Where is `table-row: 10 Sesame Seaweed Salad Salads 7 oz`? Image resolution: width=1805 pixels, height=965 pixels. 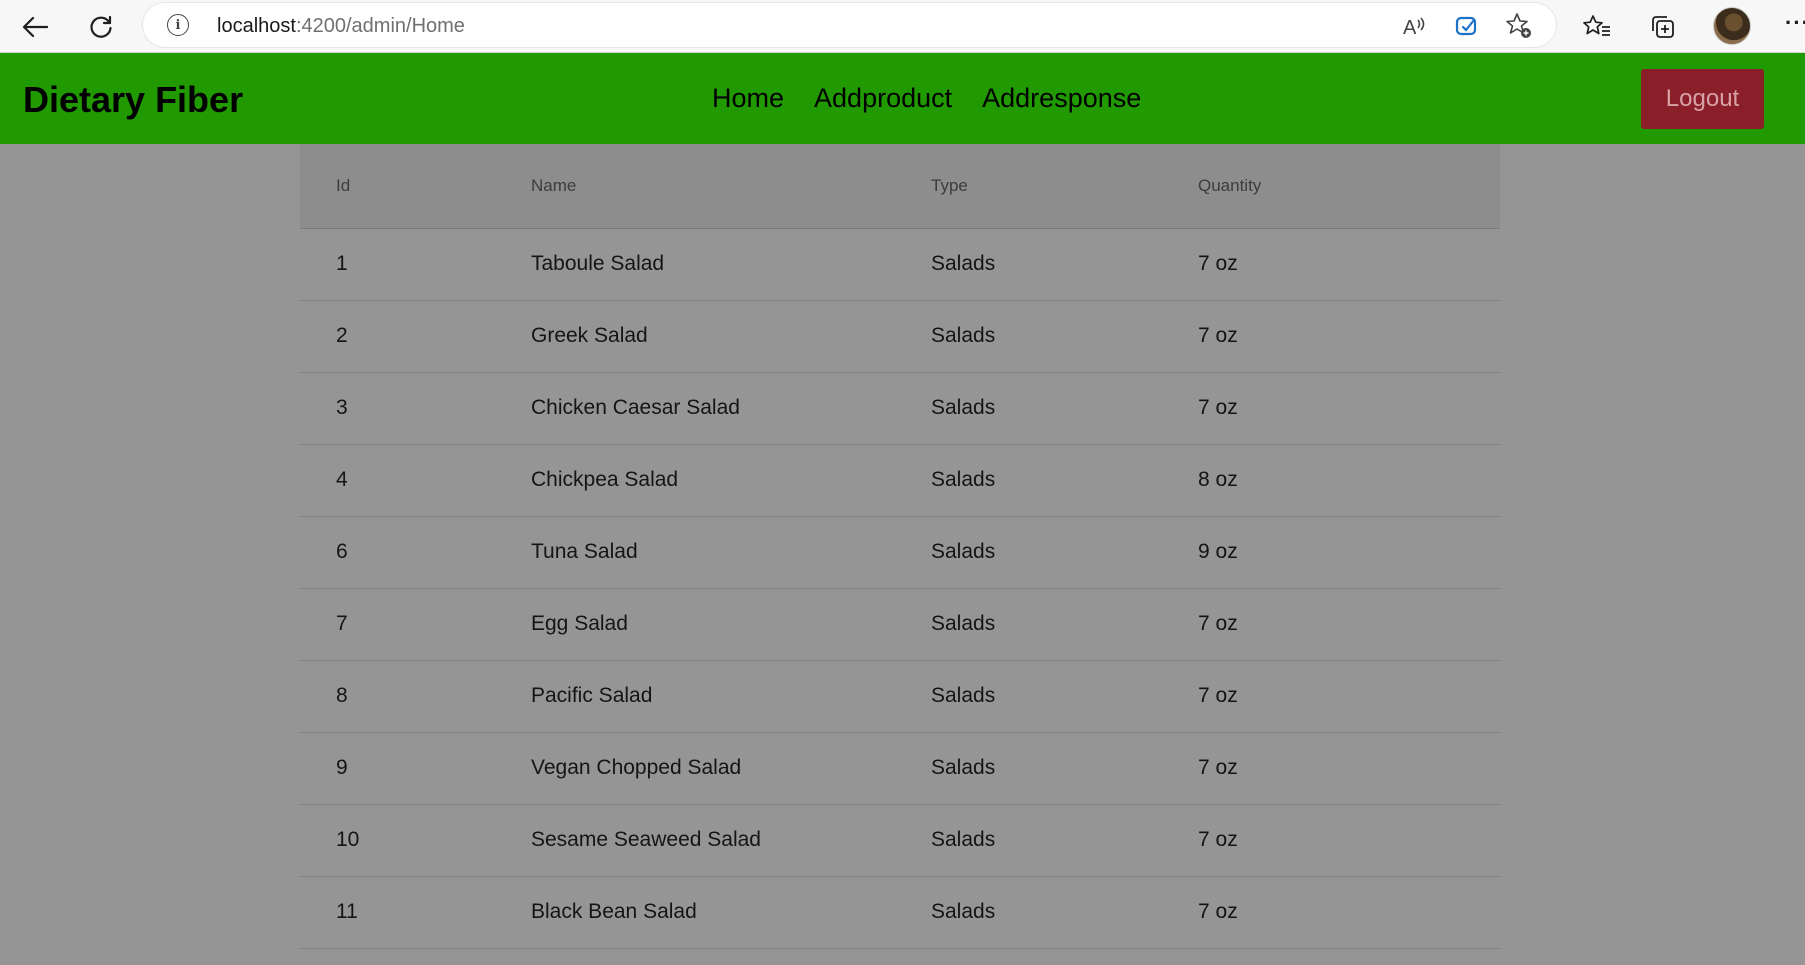 table-row: 10 Sesame Seaweed Salad Salads 7 oz is located at coordinates (900, 840).